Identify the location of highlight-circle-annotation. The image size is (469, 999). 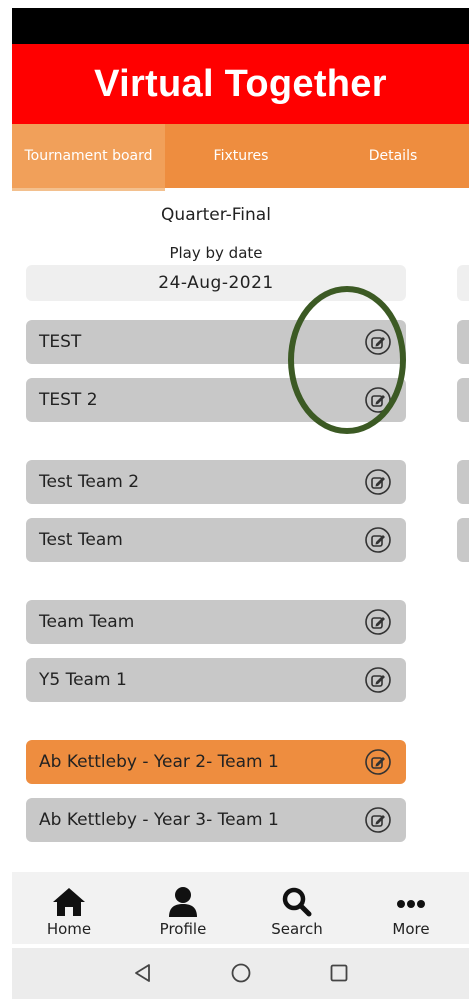
(347, 360).